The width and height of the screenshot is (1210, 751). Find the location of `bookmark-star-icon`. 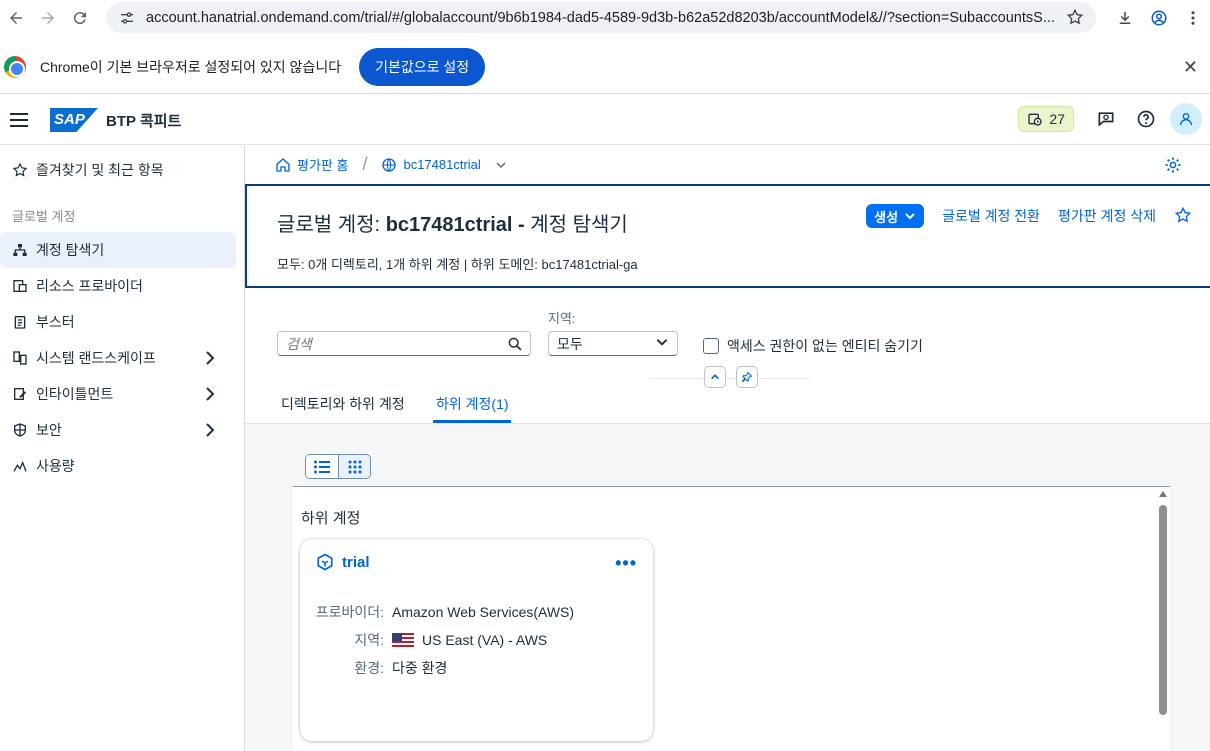

bookmark-star-icon is located at coordinates (1075, 18).